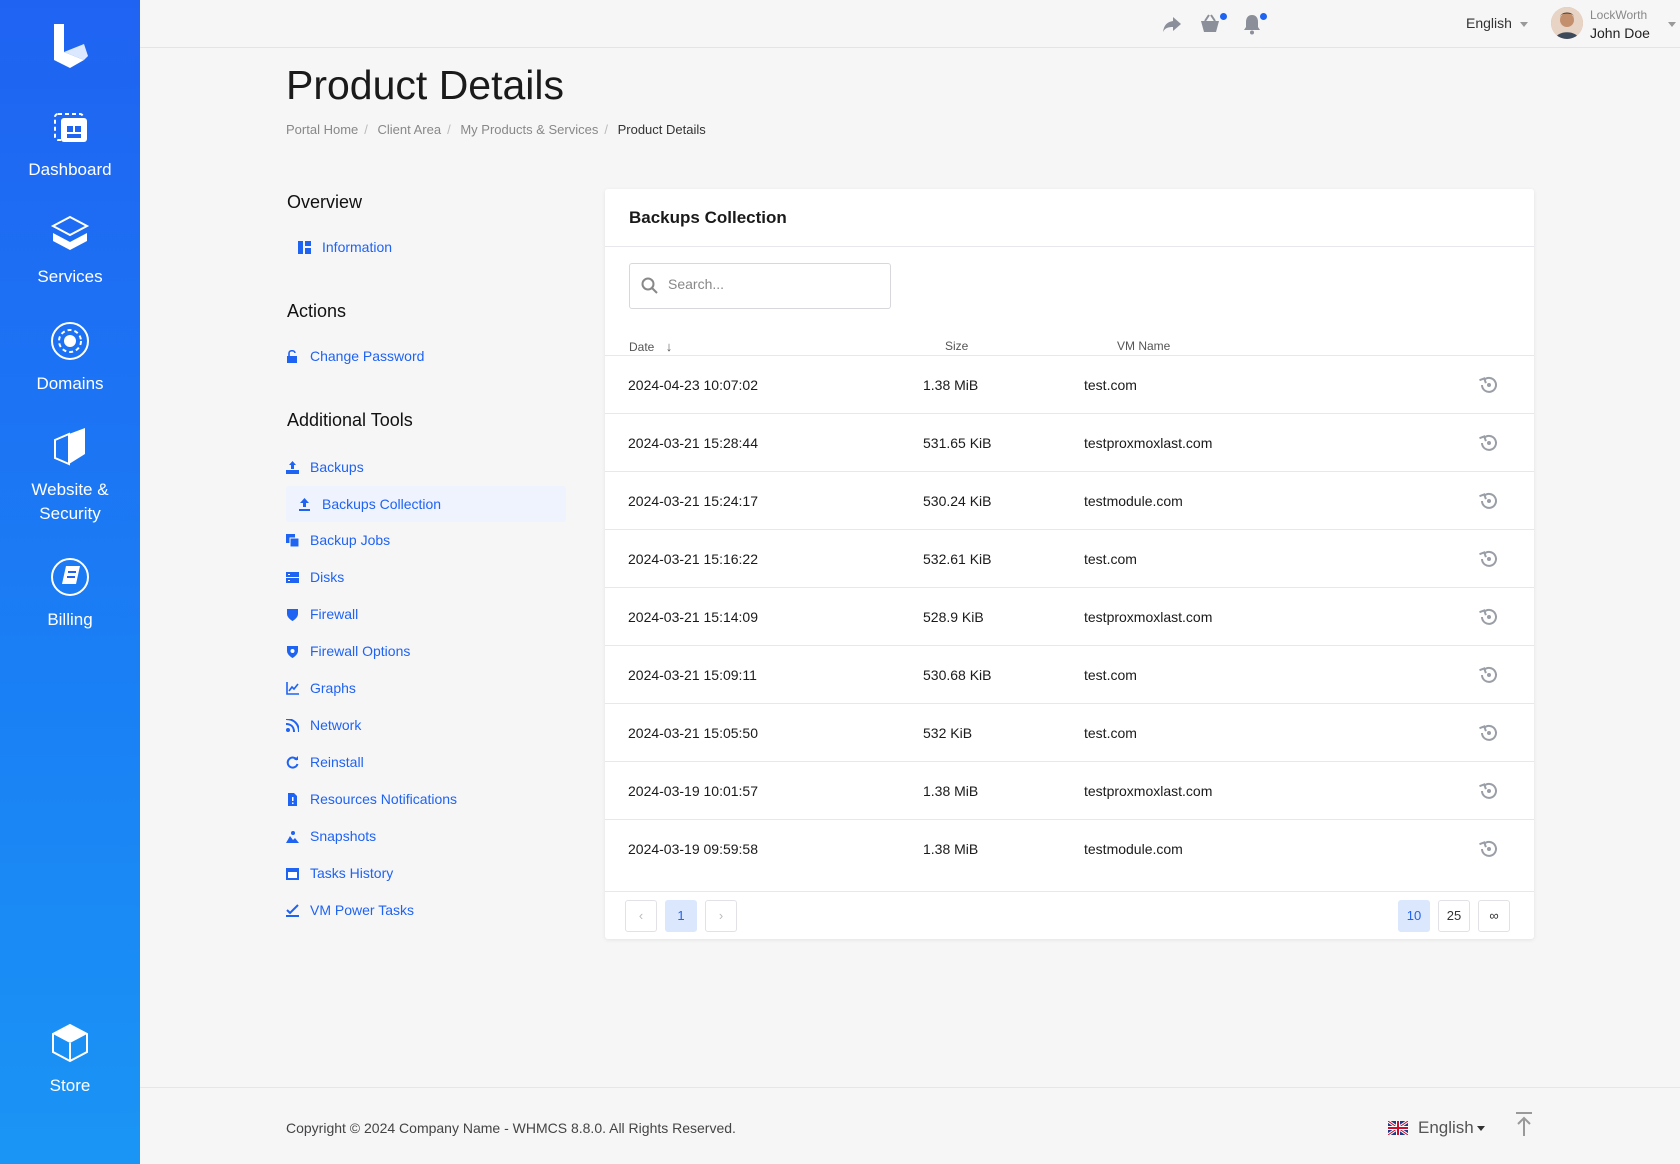 The height and width of the screenshot is (1164, 1680). Describe the element at coordinates (70, 143) in the screenshot. I see `sidebar-item-dashboard: Dashboard` at that location.